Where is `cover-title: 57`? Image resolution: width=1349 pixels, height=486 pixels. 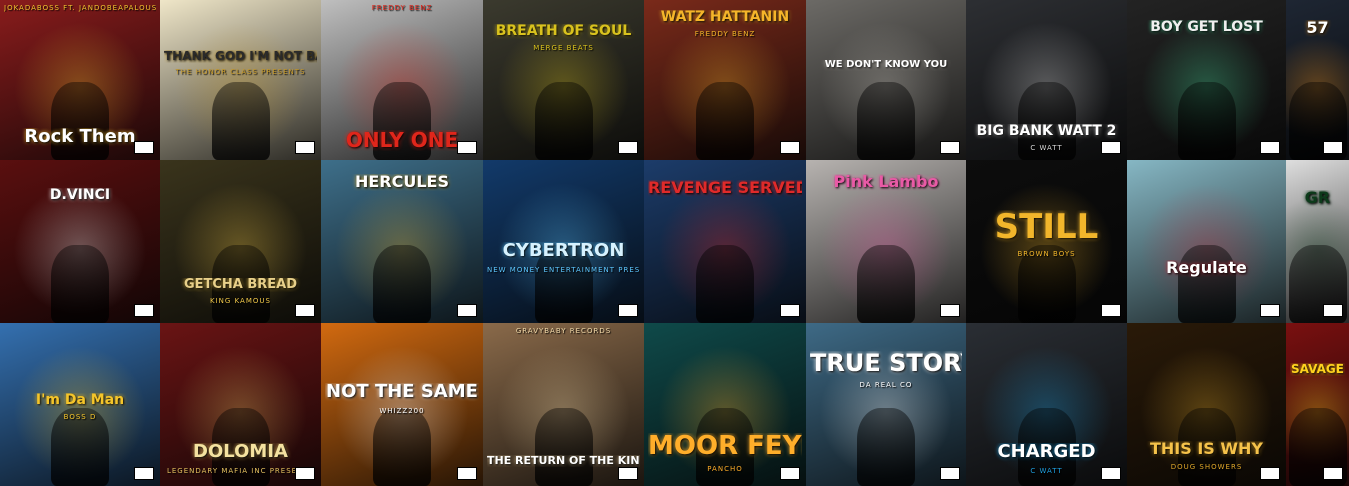
cover-title: 57 is located at coordinates (1317, 28).